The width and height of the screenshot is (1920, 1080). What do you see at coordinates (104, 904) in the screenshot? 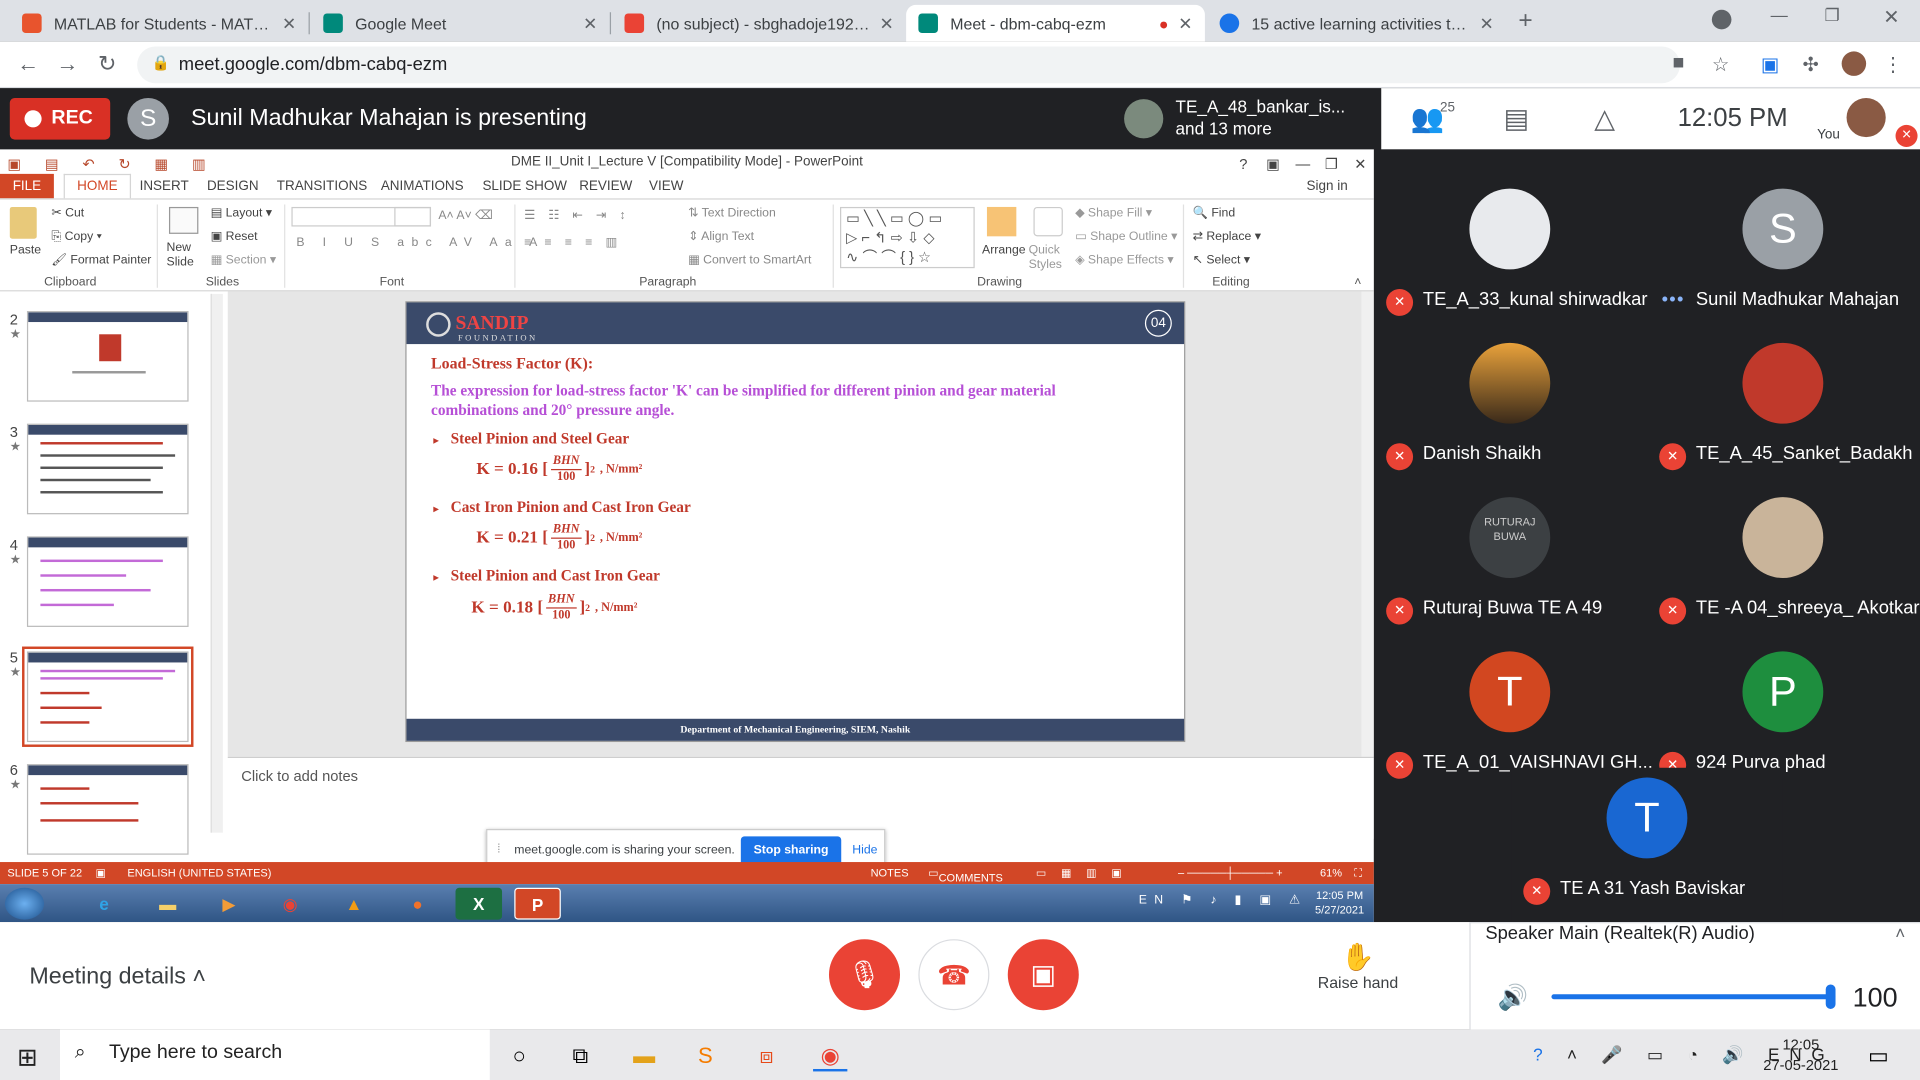
I see `internet-explorer-icon: e` at bounding box center [104, 904].